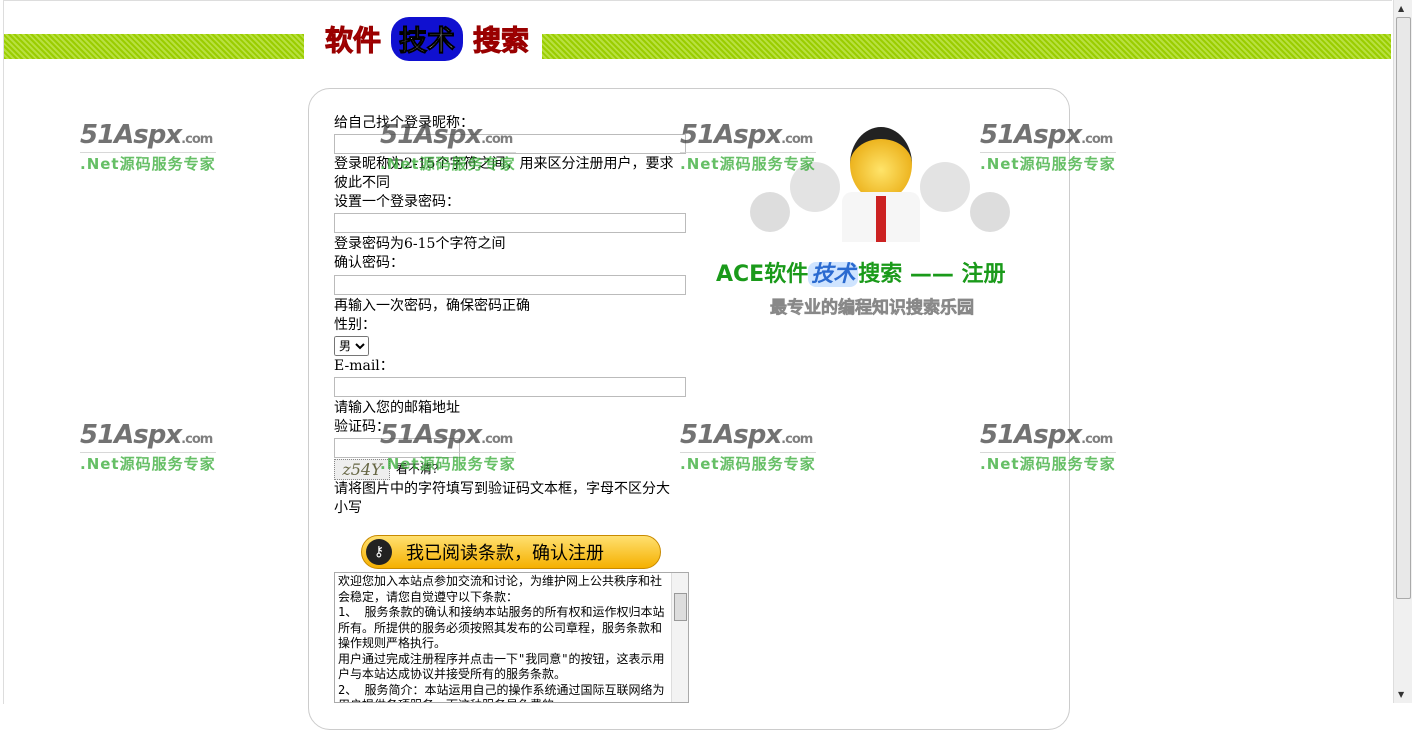 This screenshot has height=730, width=1412. Describe the element at coordinates (1403, 308) in the screenshot. I see `scroll-thumb` at that location.